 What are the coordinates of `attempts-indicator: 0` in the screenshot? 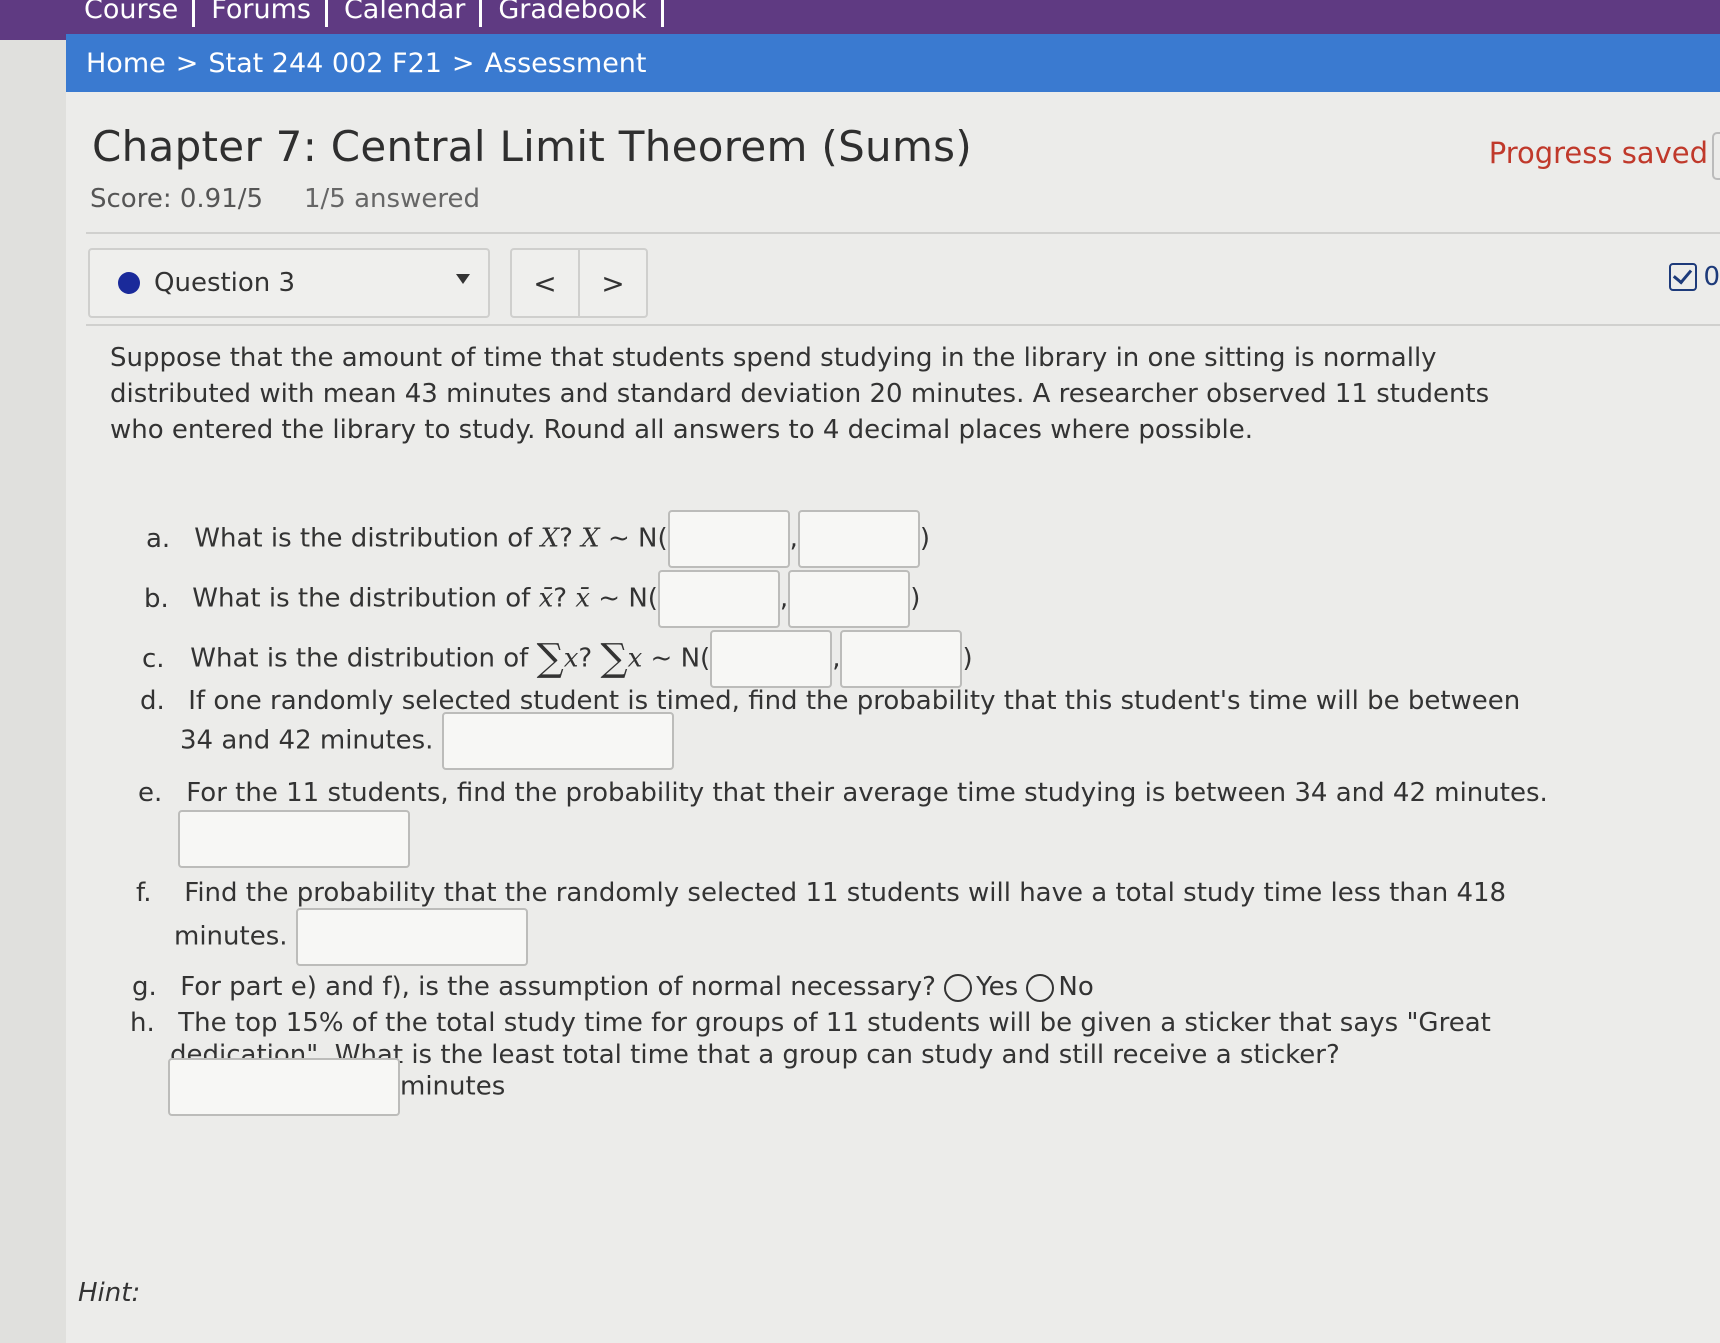 It's located at (1694, 277).